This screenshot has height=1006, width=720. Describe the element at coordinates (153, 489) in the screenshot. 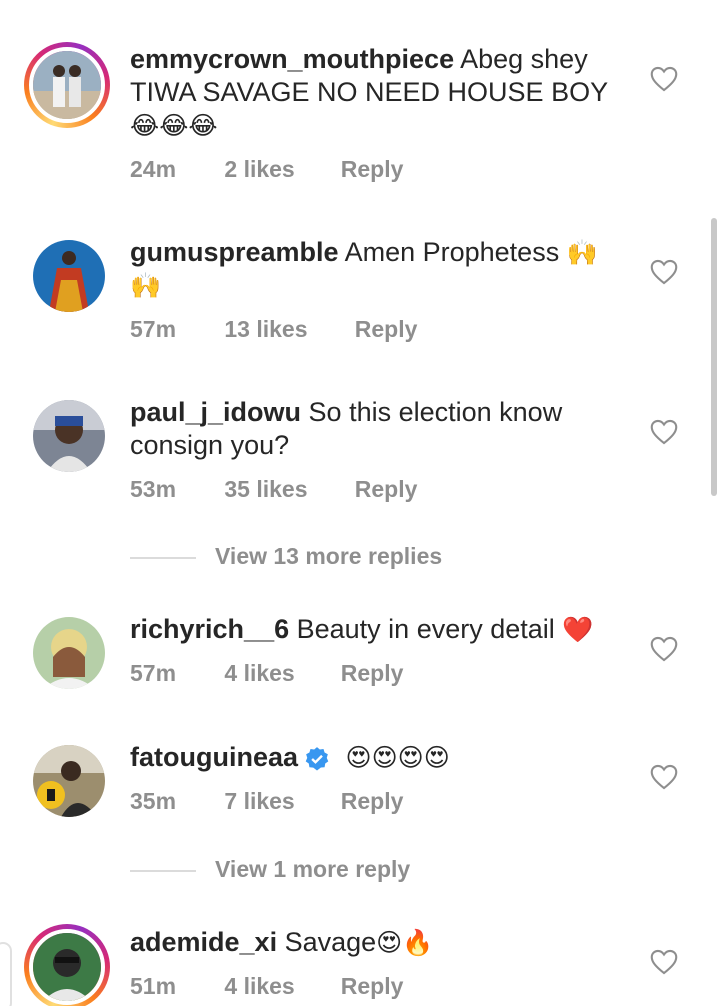

I see `comment-time: 53m` at that location.